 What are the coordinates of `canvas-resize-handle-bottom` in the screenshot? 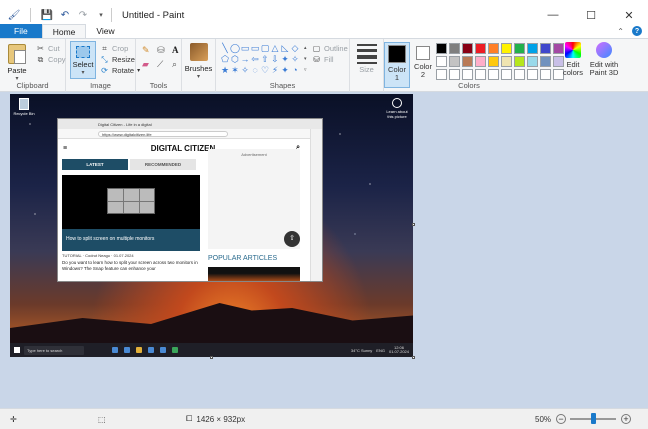 It's located at (211, 357).